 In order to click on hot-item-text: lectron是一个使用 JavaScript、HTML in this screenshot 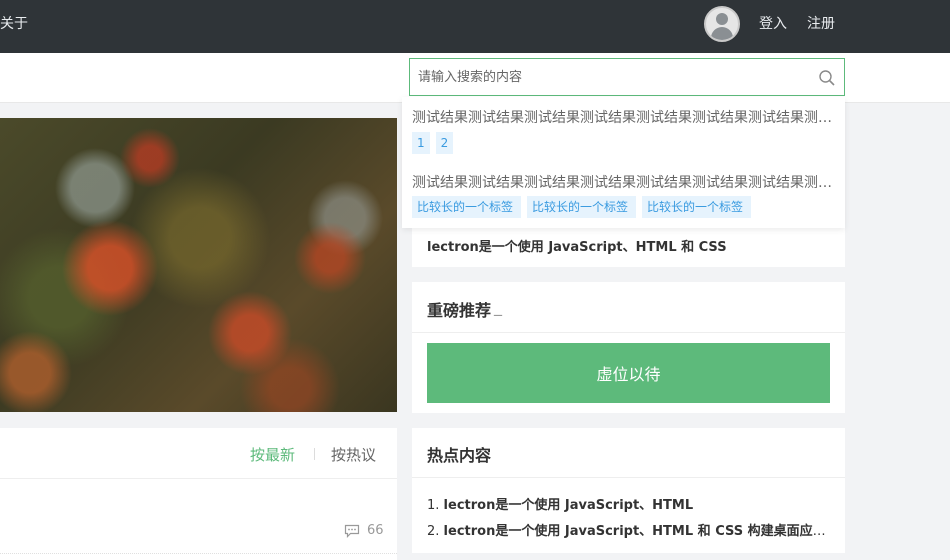, I will do `click(568, 505)`.